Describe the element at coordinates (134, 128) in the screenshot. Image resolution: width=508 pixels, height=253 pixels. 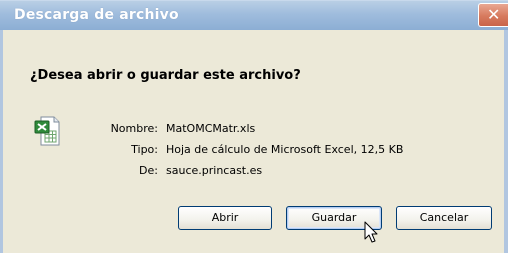
I see `name-label: Nombre:` at that location.